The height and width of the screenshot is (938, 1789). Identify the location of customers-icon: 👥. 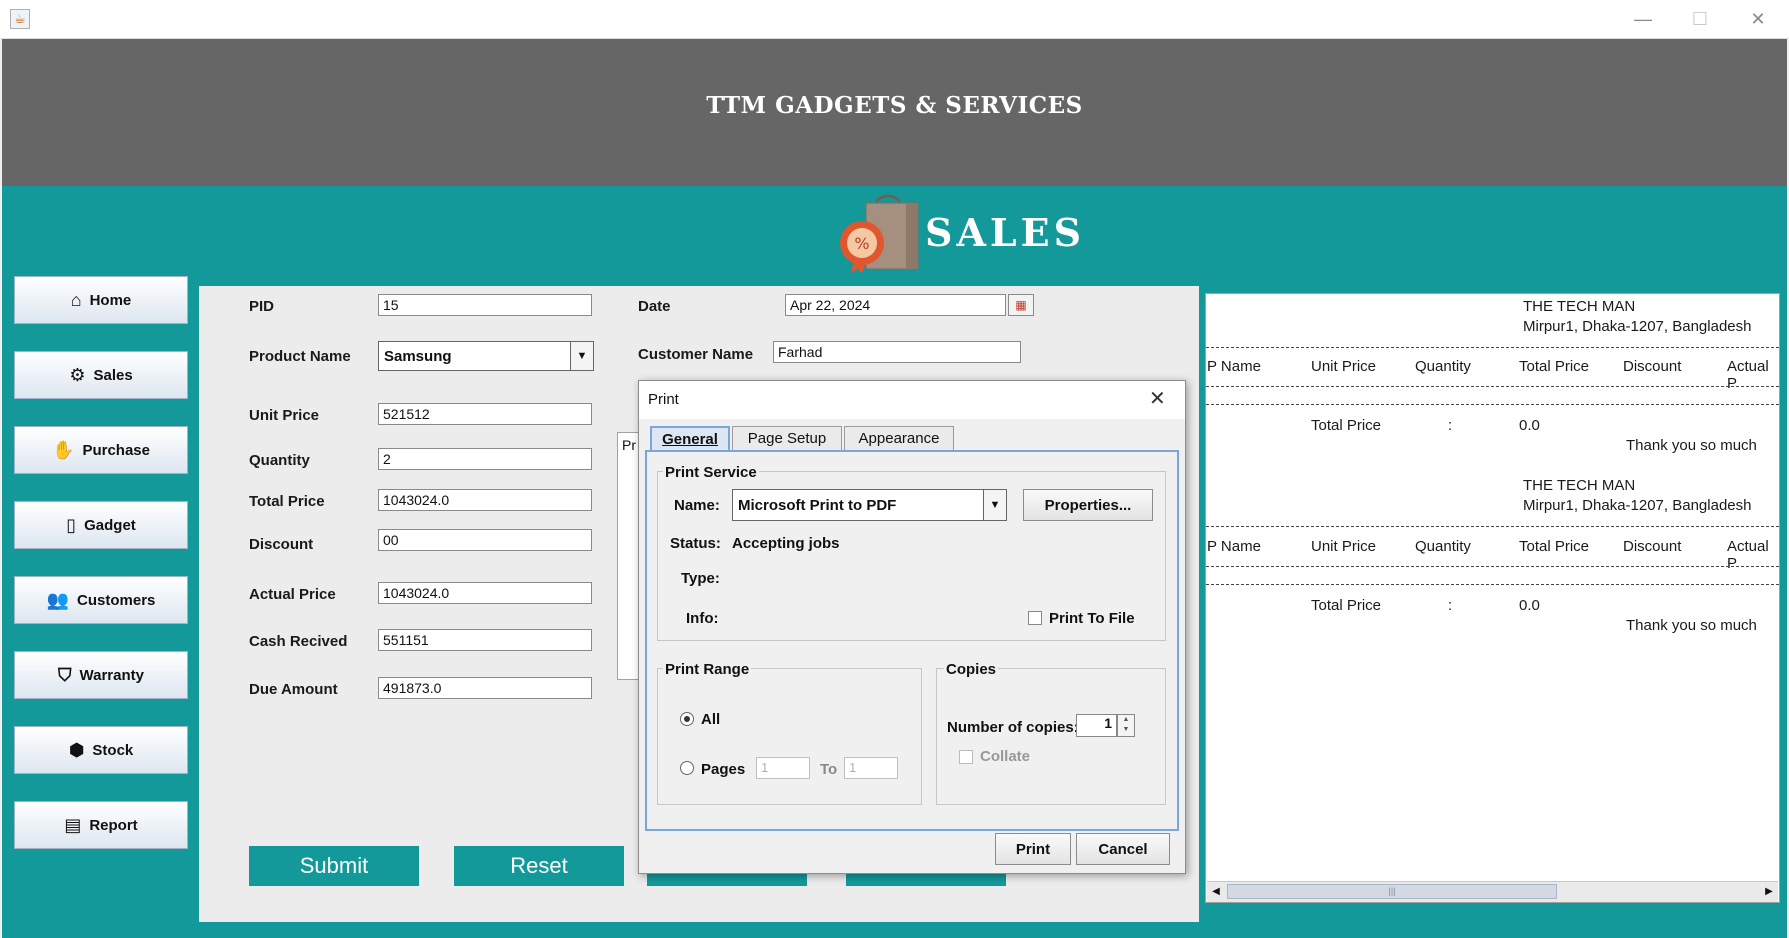
(58, 599).